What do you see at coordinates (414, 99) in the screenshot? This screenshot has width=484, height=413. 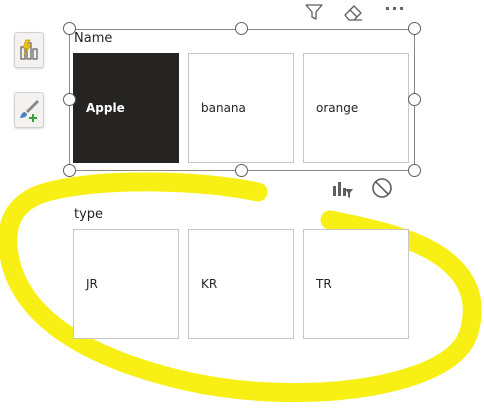 I see `resize-handle-middle-right` at bounding box center [414, 99].